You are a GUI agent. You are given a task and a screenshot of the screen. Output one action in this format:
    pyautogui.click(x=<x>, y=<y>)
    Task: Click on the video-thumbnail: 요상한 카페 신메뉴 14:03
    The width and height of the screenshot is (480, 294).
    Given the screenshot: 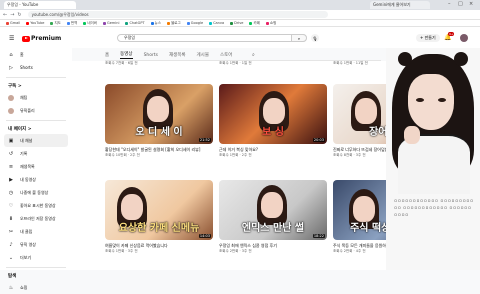 What is the action you would take?
    pyautogui.click(x=159, y=210)
    